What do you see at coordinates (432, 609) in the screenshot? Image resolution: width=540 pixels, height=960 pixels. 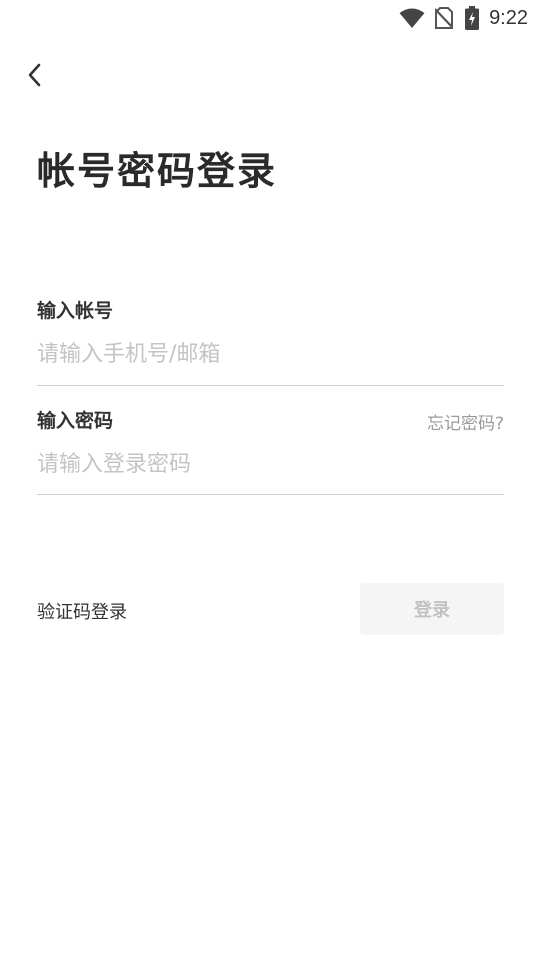 I see `login-button: 登录` at bounding box center [432, 609].